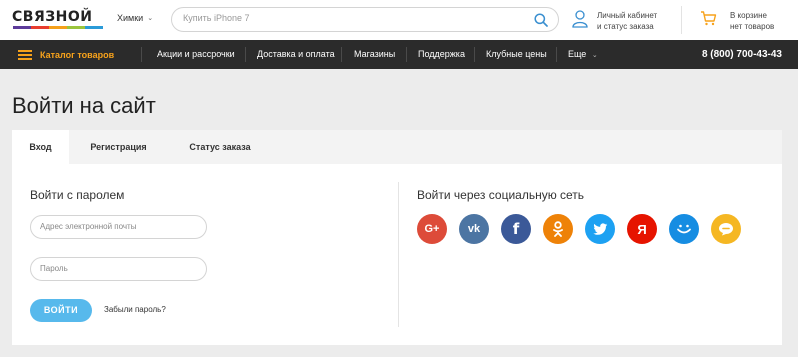 The height and width of the screenshot is (357, 798). What do you see at coordinates (558, 229) in the screenshot?
I see `odnoklassniki-icon` at bounding box center [558, 229].